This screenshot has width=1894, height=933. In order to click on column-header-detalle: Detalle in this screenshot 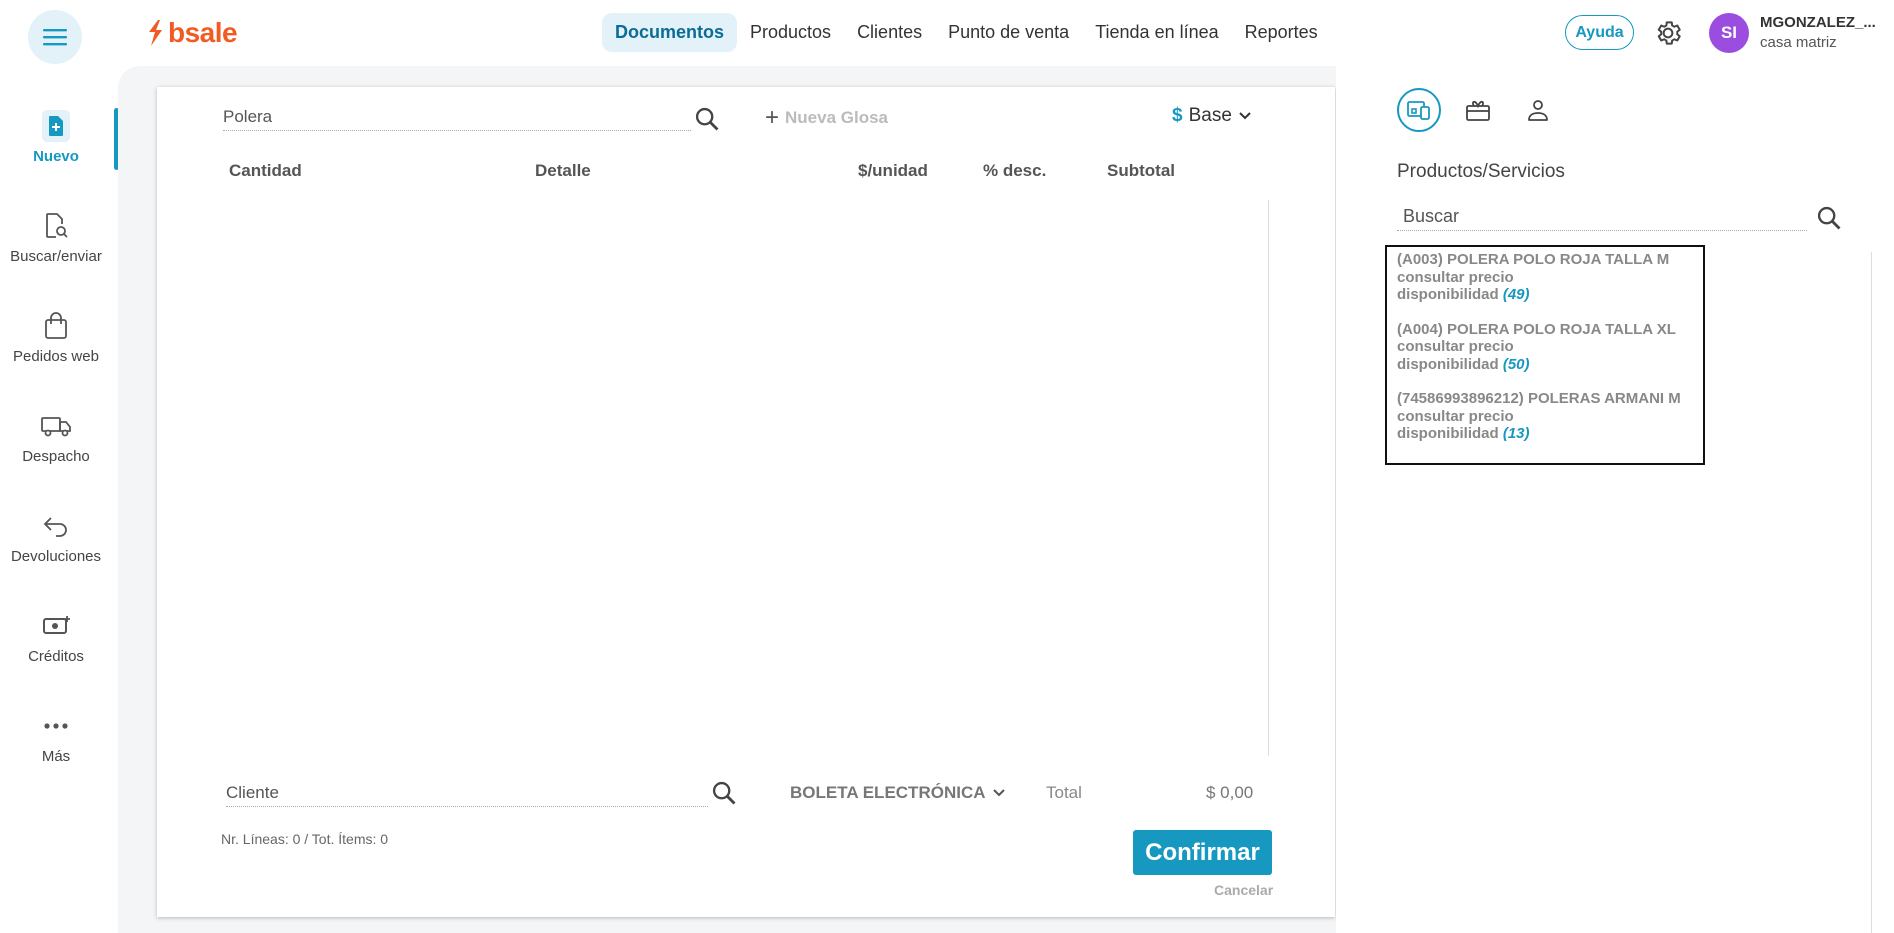, I will do `click(563, 170)`.